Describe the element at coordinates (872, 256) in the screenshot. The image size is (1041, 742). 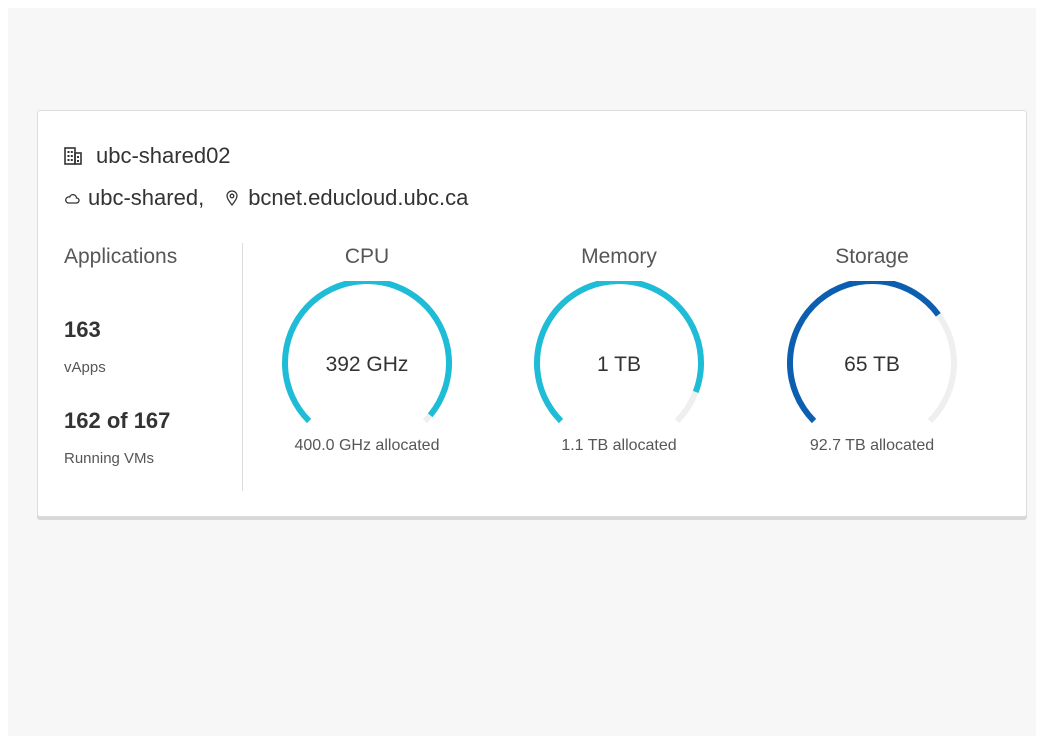
I see `gauge-title: Storage` at that location.